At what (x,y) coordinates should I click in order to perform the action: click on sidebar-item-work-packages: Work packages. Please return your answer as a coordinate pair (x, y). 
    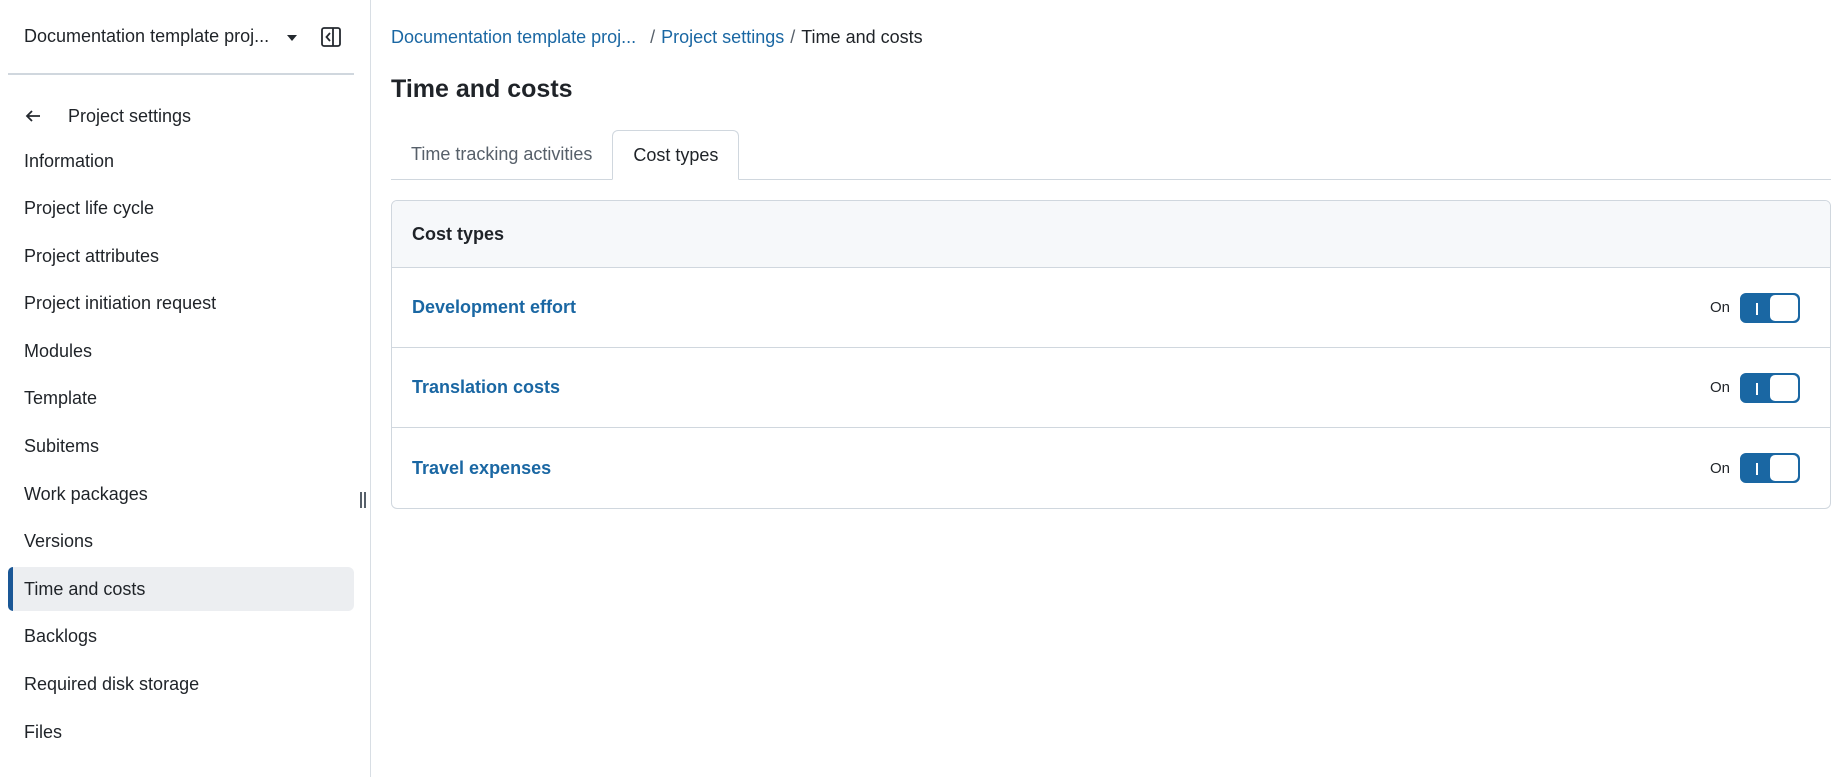
    Looking at the image, I should click on (181, 494).